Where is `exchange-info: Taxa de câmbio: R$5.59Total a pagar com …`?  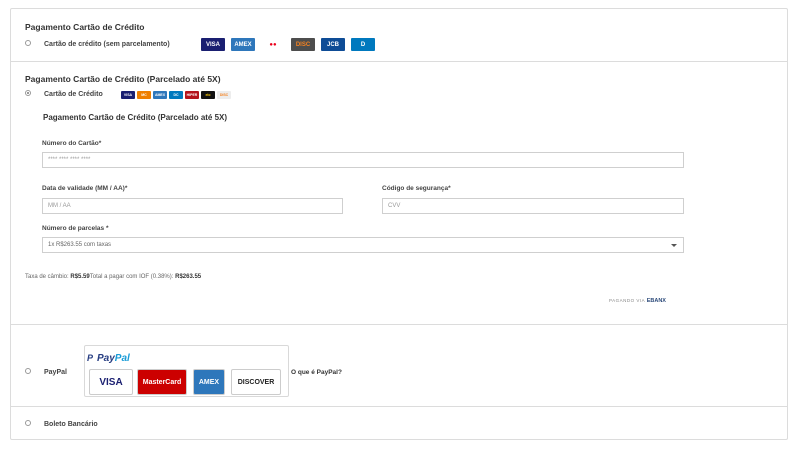 exchange-info: Taxa de câmbio: R$5.59Total a pagar com … is located at coordinates (113, 277).